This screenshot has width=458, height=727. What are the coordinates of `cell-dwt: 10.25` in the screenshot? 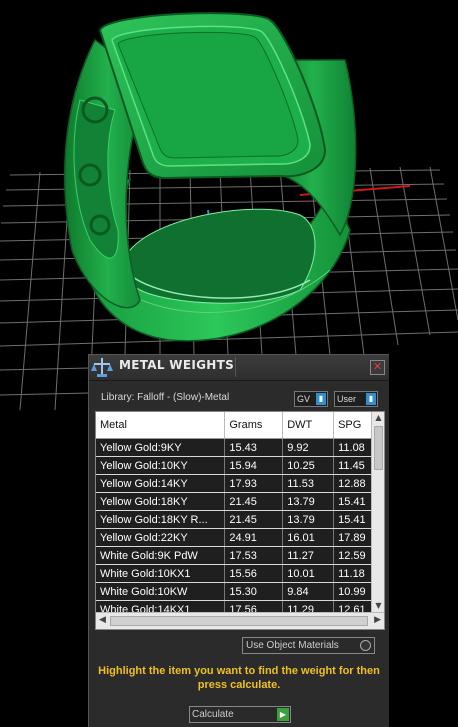 It's located at (308, 465).